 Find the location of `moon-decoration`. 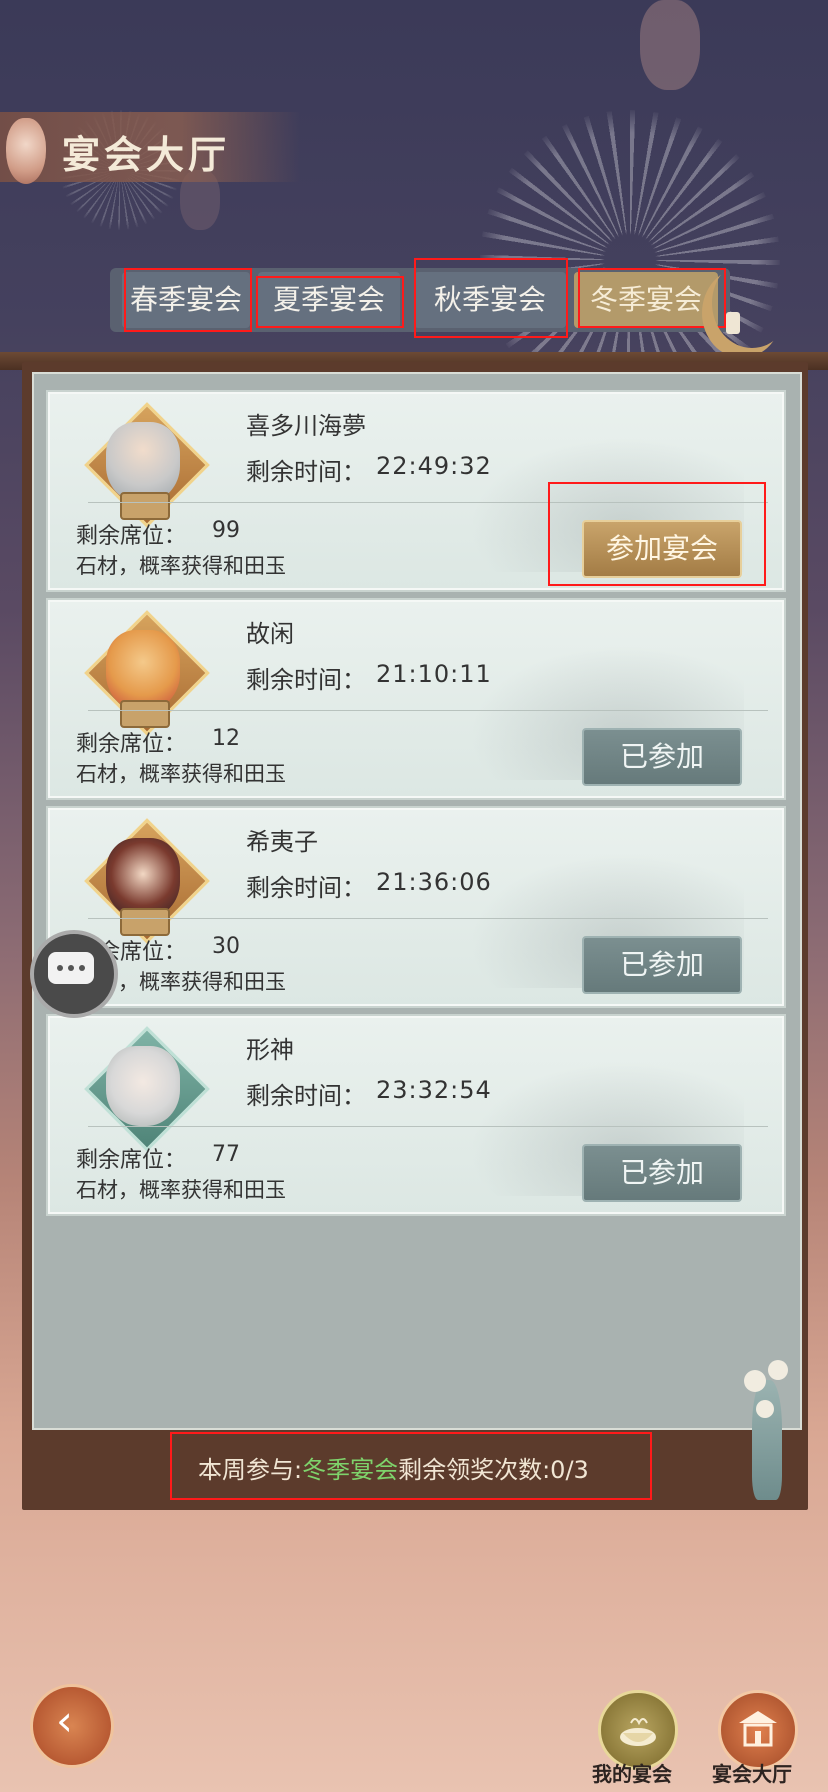

moon-decoration is located at coordinates (752, 303).